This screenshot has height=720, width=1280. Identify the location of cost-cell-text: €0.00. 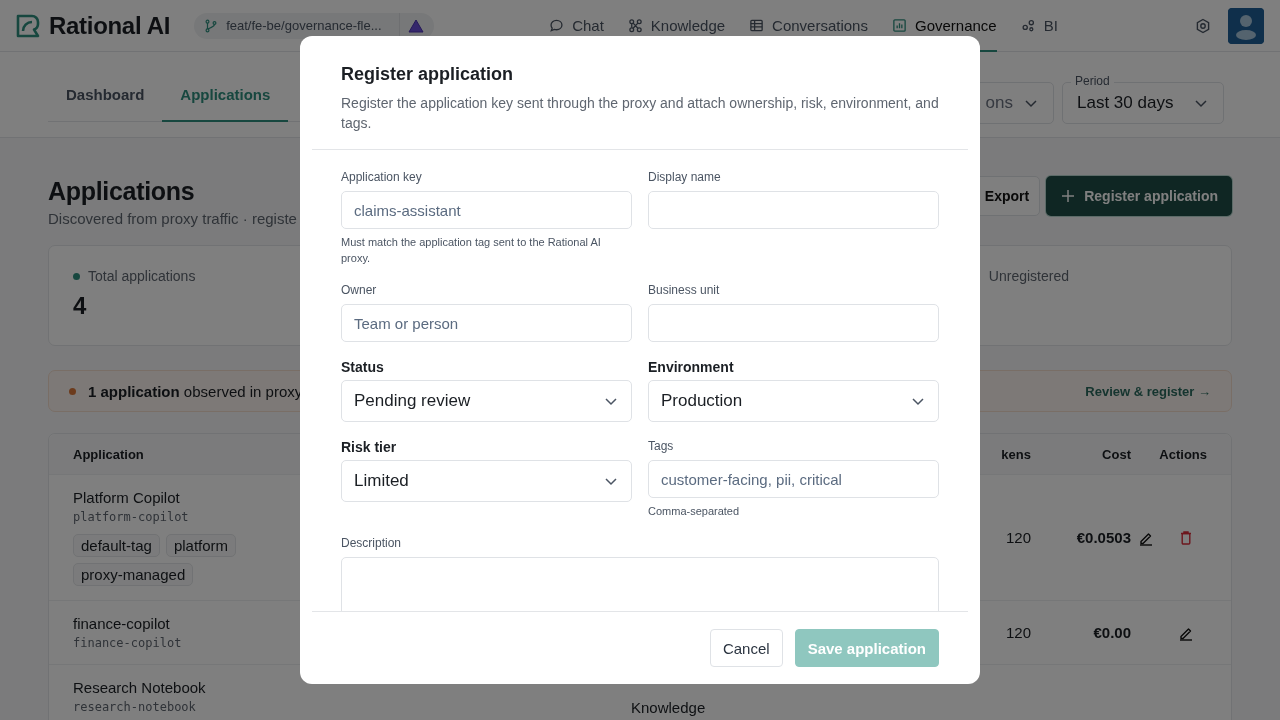
(1111, 632).